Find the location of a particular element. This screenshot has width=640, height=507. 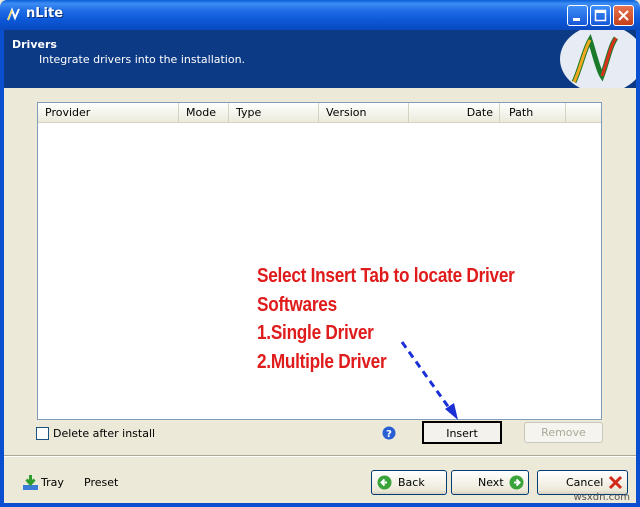

tray-label: Tray is located at coordinates (52, 482).